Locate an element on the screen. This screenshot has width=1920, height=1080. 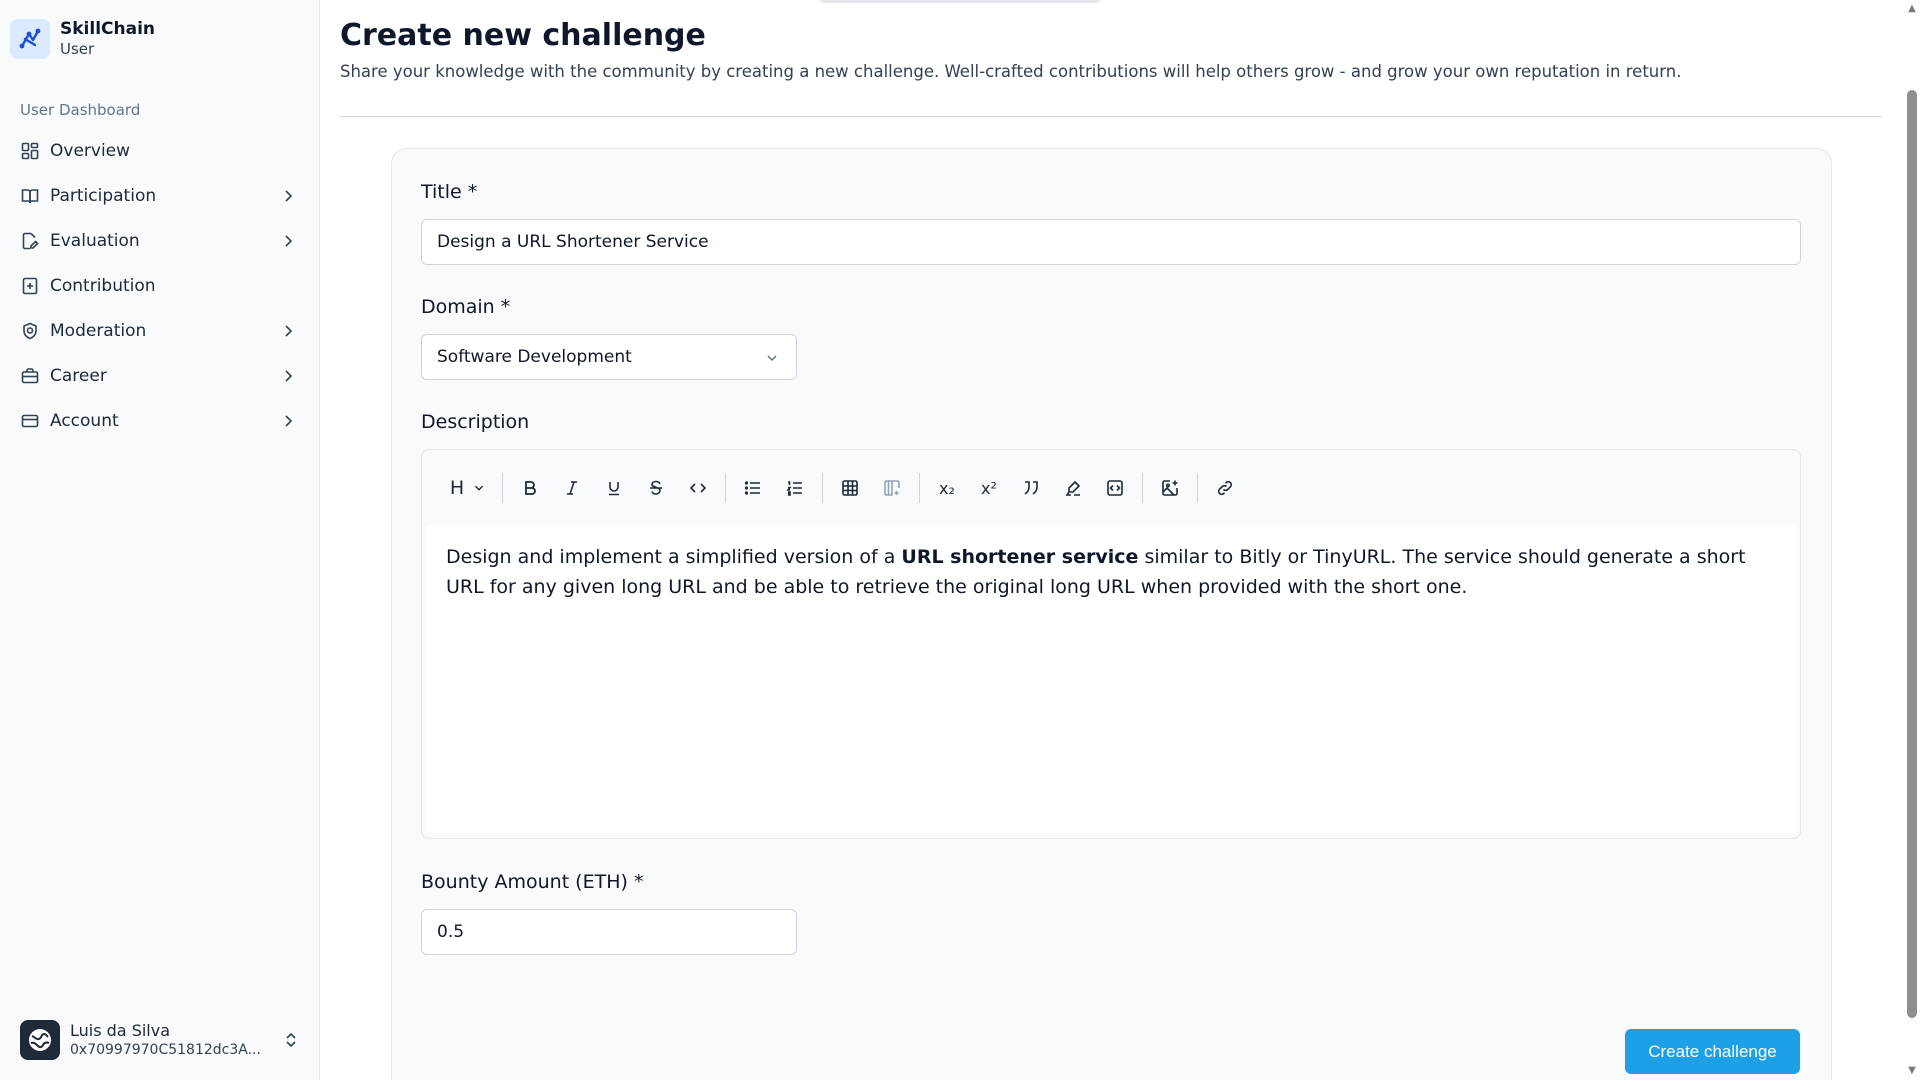
brand: SkillChain User is located at coordinates (82, 39).